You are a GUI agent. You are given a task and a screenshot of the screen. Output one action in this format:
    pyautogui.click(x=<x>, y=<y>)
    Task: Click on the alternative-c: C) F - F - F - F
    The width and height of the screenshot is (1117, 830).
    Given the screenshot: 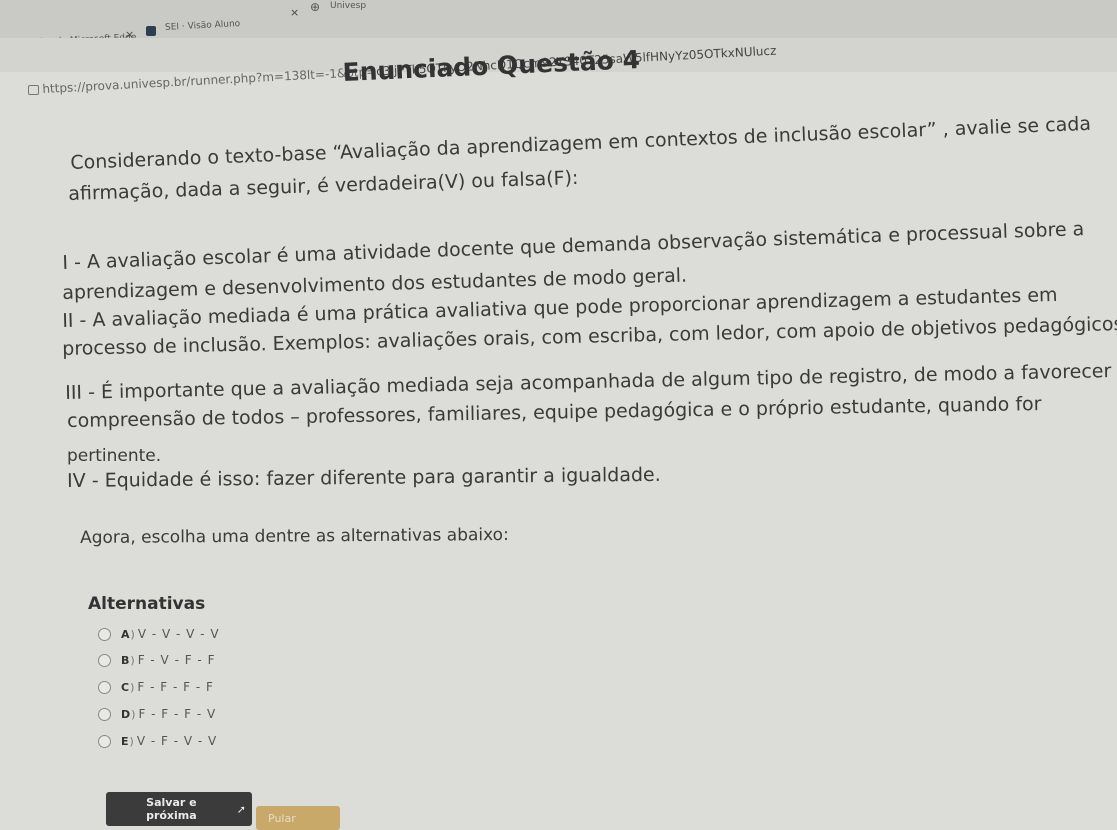 What is the action you would take?
    pyautogui.click(x=156, y=687)
    